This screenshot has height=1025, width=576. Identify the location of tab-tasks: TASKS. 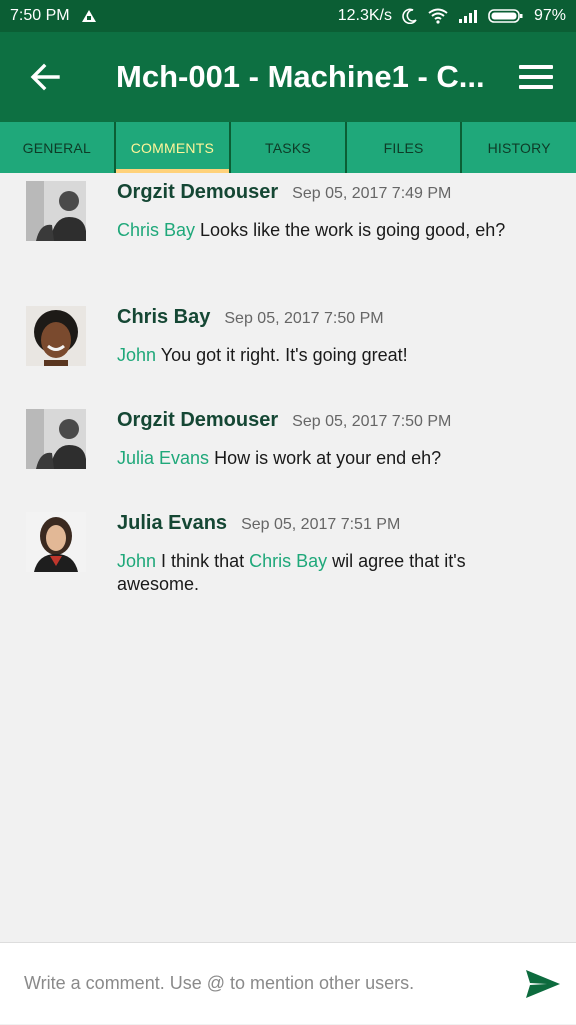
(289, 147).